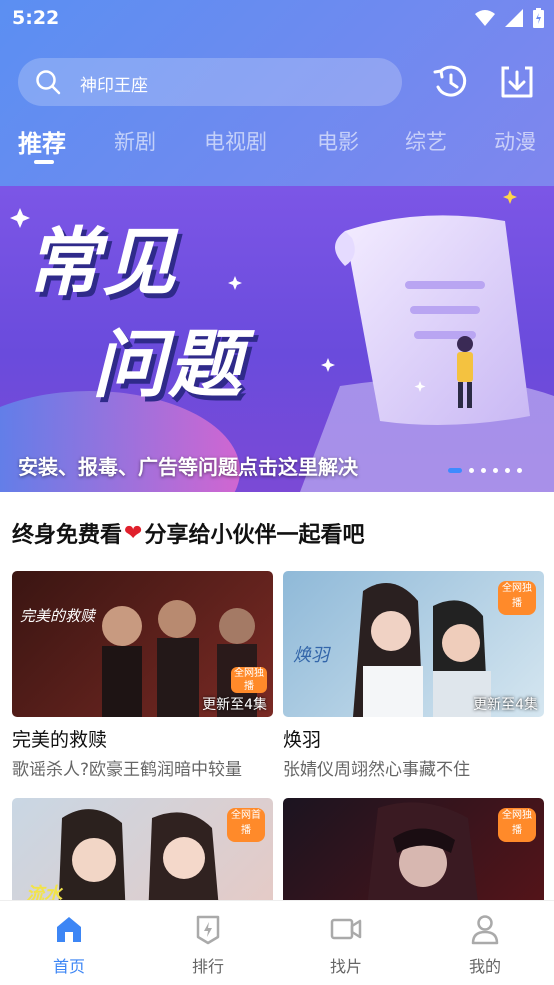 Image resolution: width=554 pixels, height=985 pixels. What do you see at coordinates (36, 18) in the screenshot?
I see `status-time: 5:22` at bounding box center [36, 18].